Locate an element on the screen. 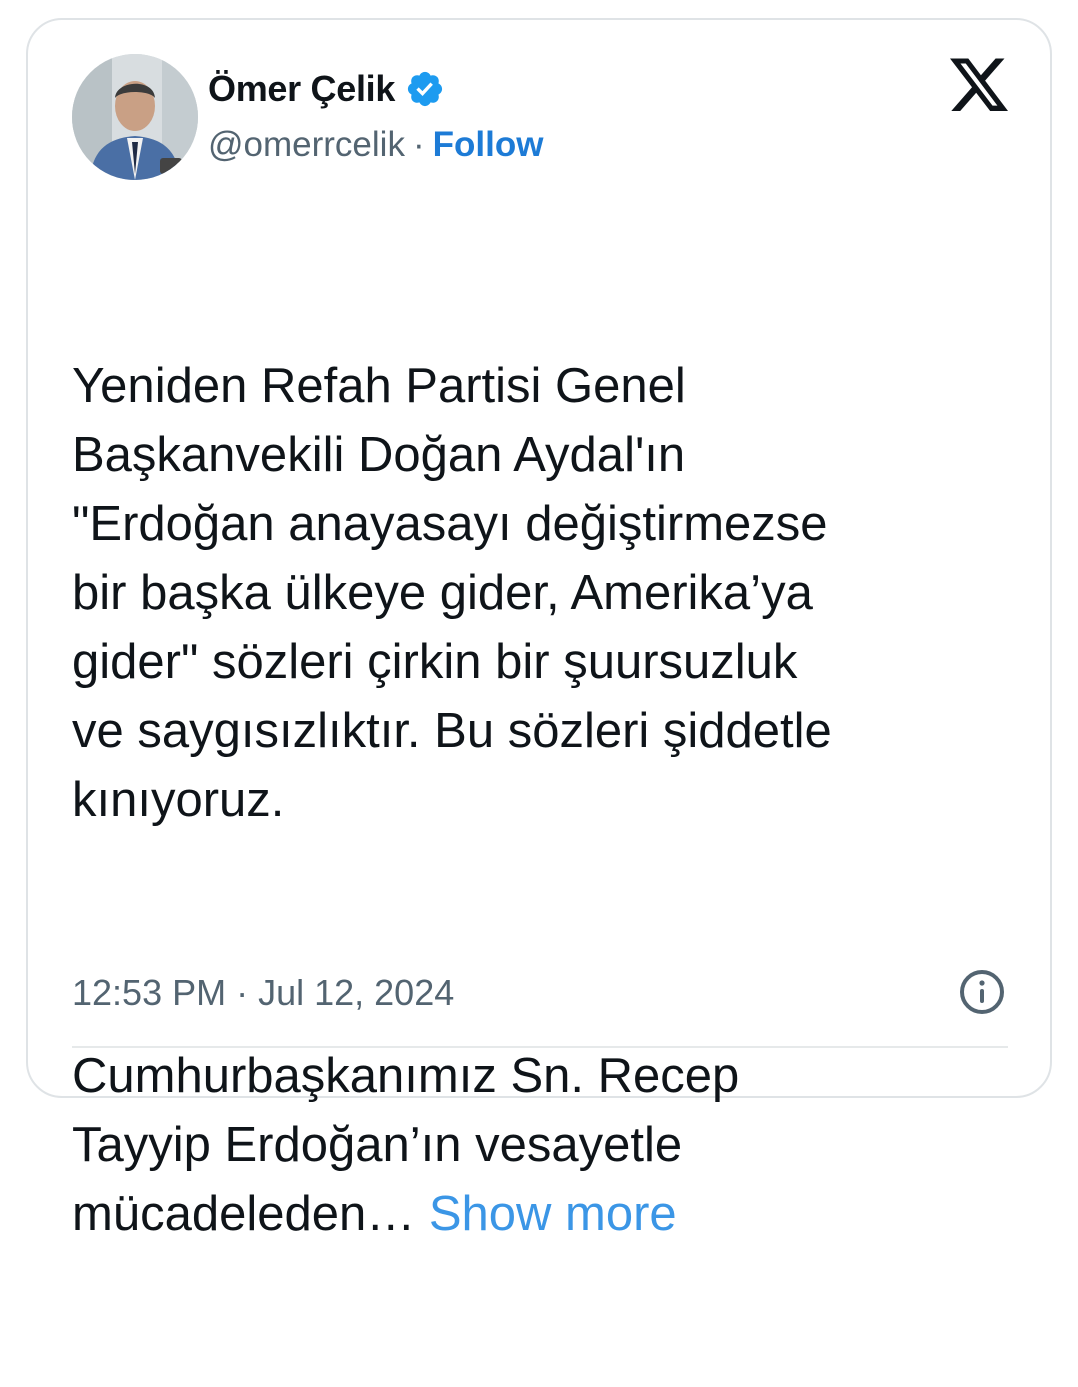 The width and height of the screenshot is (1078, 1387). tweet-timestamp: 12:53 PM · Jul 12, 2024 is located at coordinates (263, 993).